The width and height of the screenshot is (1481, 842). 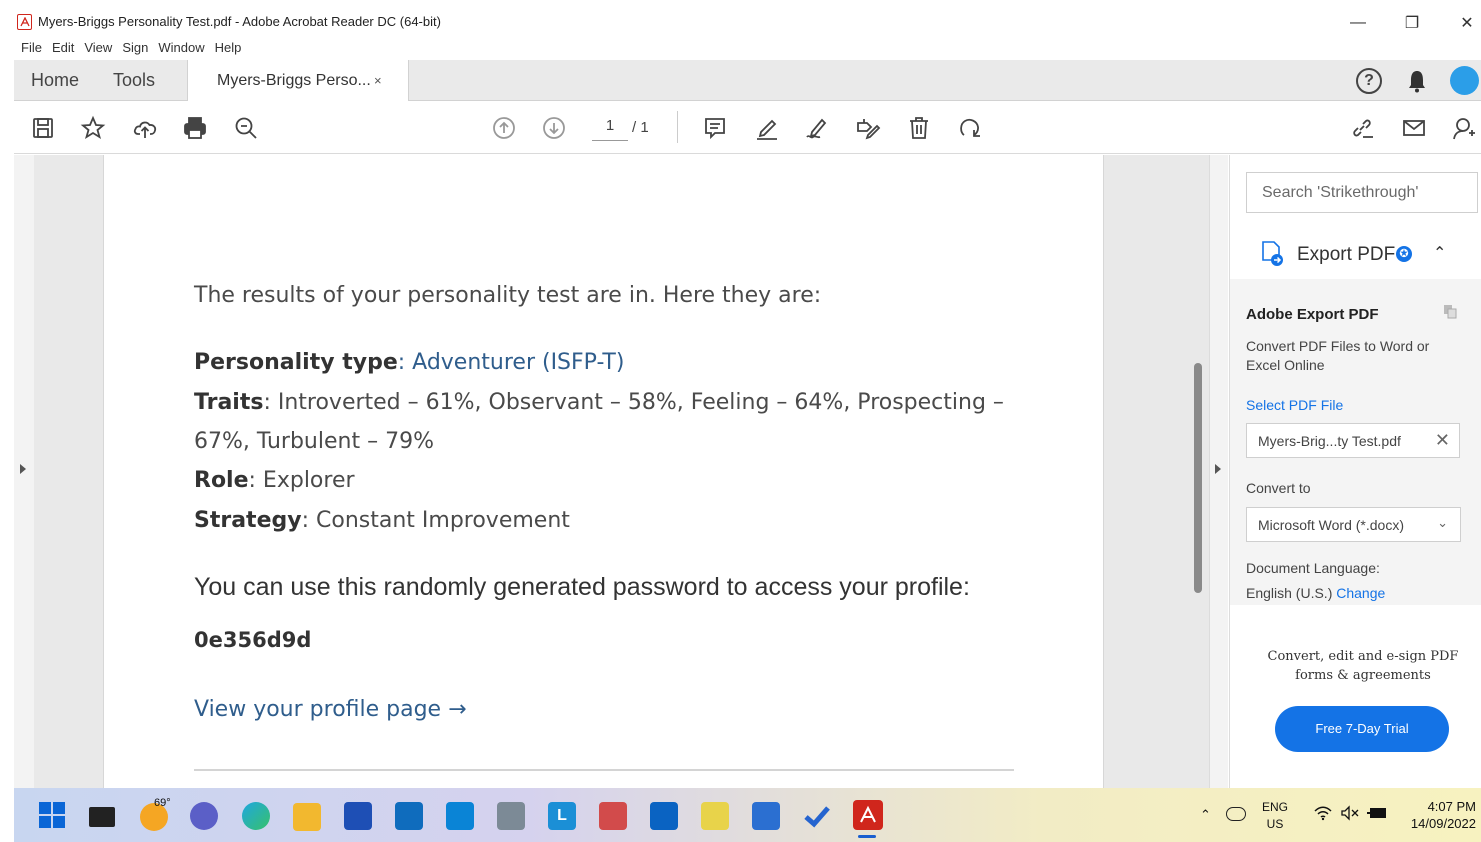 I want to click on onedrive-icon, so click(x=1236, y=814).